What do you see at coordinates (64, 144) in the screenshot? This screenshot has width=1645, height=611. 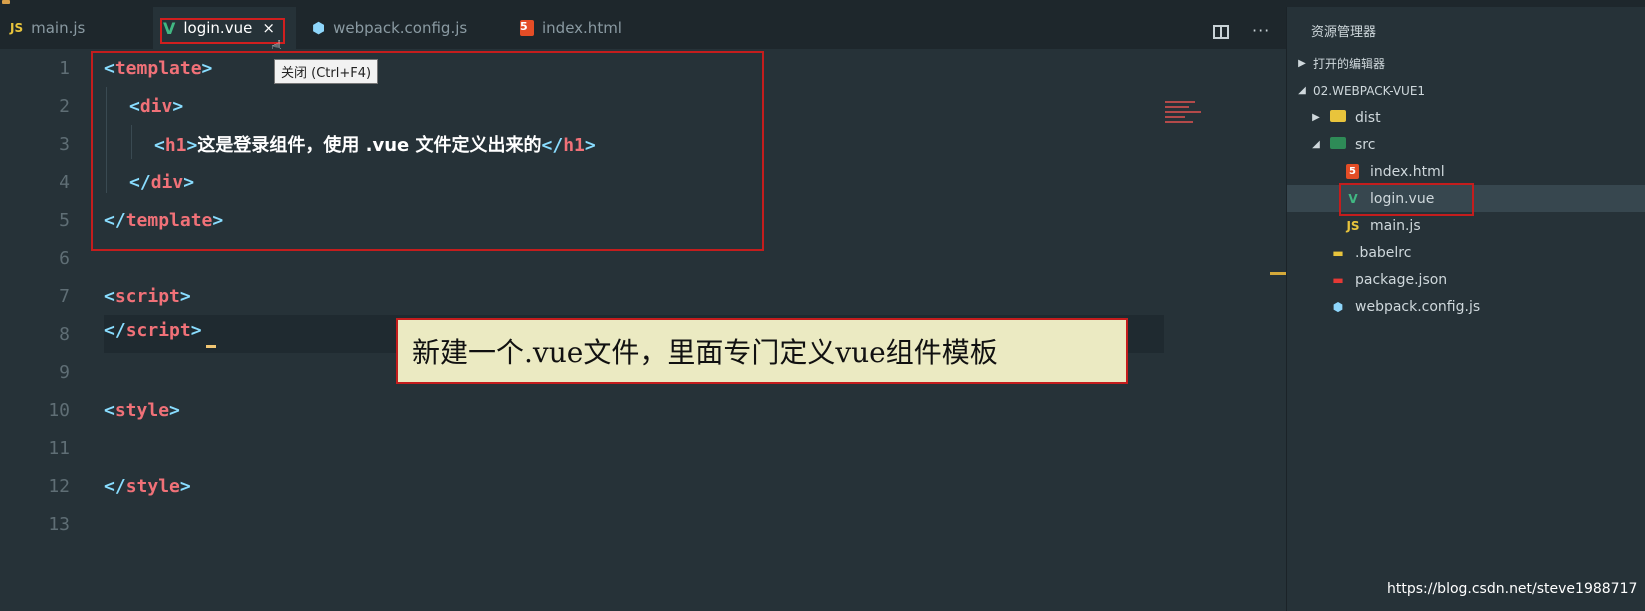 I see `line-number: 3` at bounding box center [64, 144].